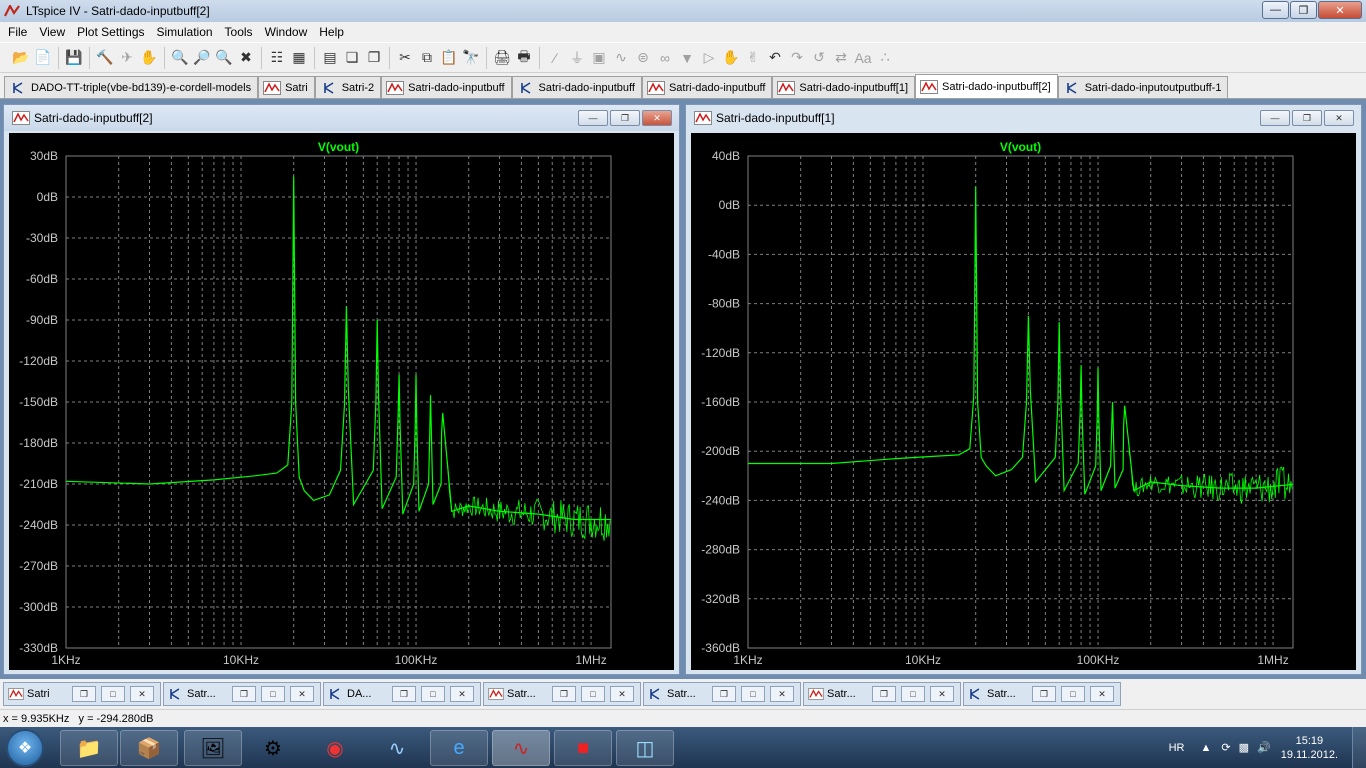  What do you see at coordinates (885, 58) in the screenshot?
I see `spice-directive-icon: ∴` at bounding box center [885, 58].